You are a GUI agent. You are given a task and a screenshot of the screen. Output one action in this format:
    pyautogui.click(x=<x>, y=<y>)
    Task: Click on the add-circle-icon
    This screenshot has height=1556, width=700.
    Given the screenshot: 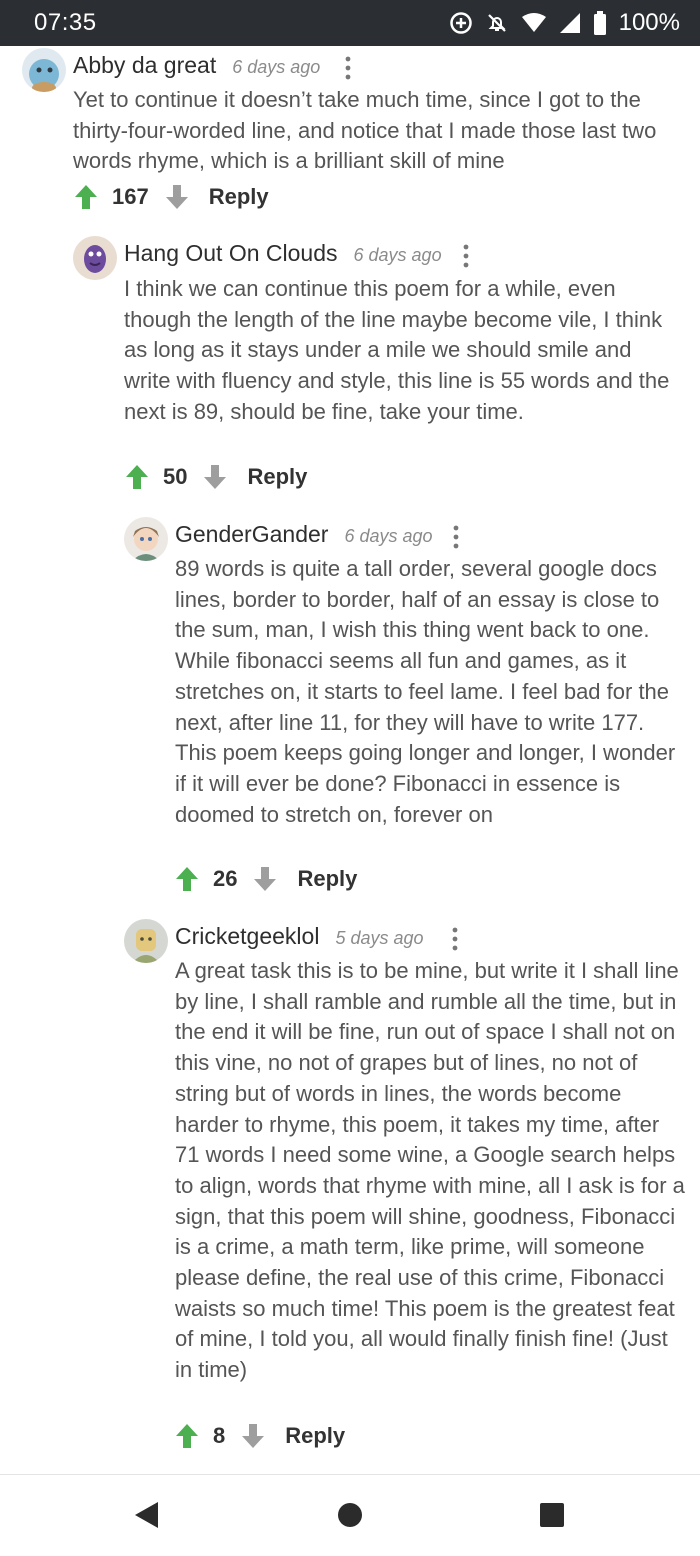 What is the action you would take?
    pyautogui.click(x=460, y=23)
    